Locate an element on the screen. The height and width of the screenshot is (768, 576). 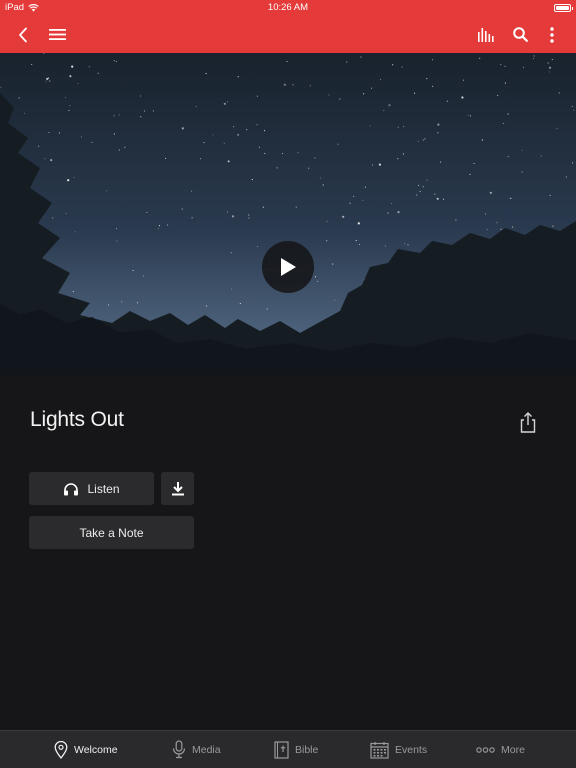
listen-button: Listen is located at coordinates (91, 488).